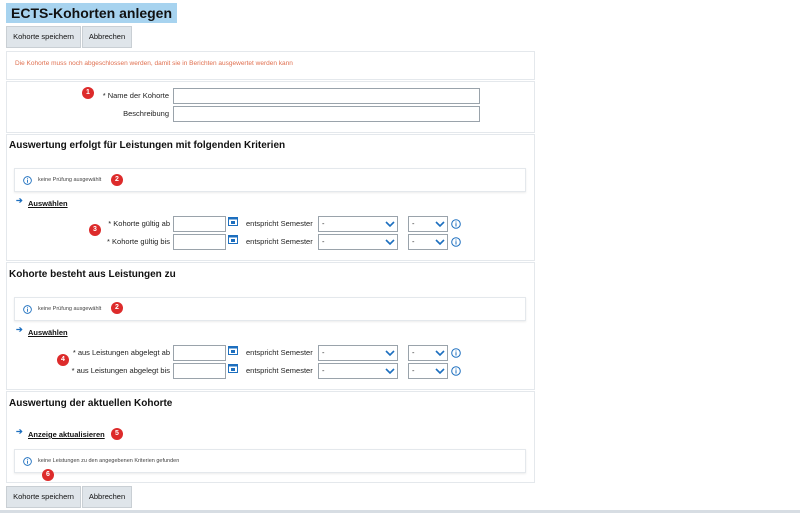  Describe the element at coordinates (326, 114) in the screenshot. I see `description-input` at that location.